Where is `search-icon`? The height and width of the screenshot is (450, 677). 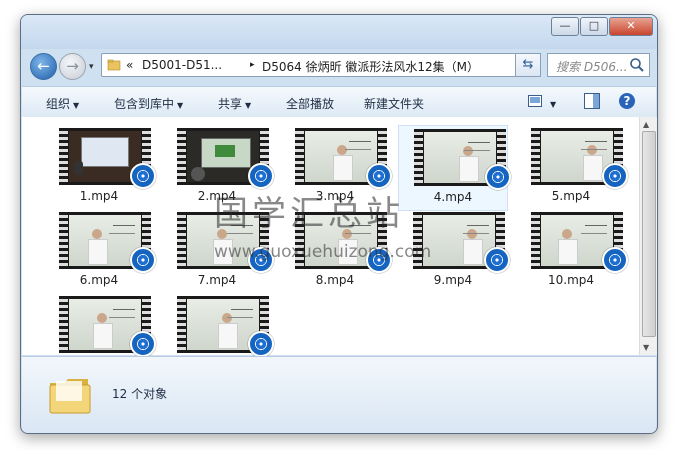
search-icon is located at coordinates (637, 65).